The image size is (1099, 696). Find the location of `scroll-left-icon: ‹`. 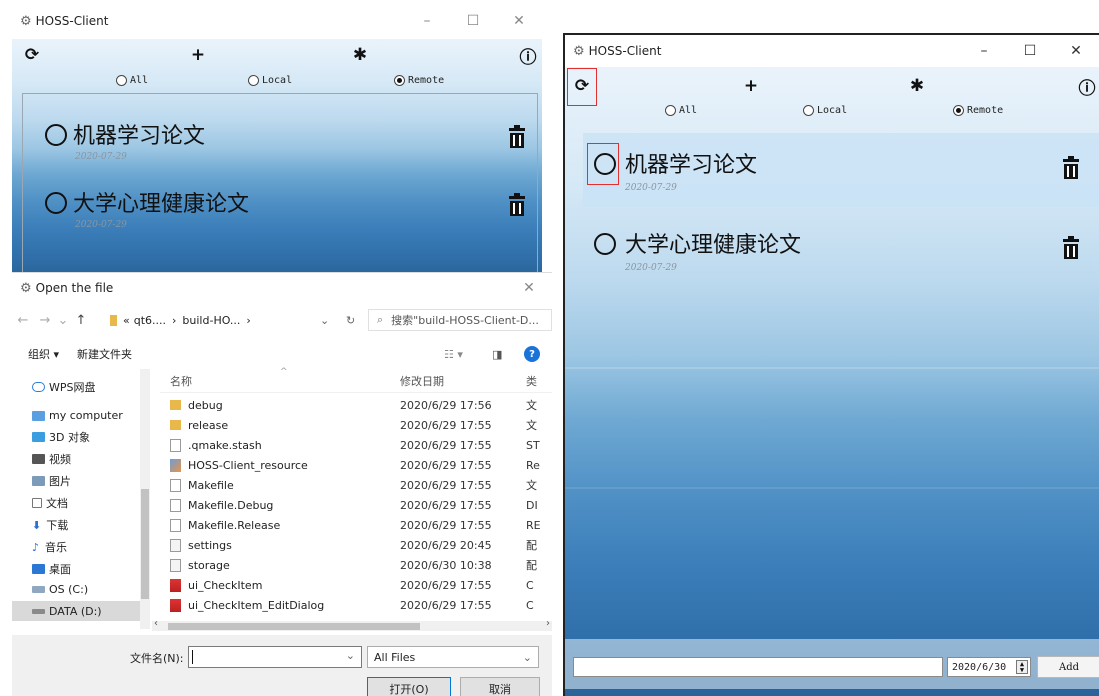

scroll-left-icon: ‹ is located at coordinates (156, 623).